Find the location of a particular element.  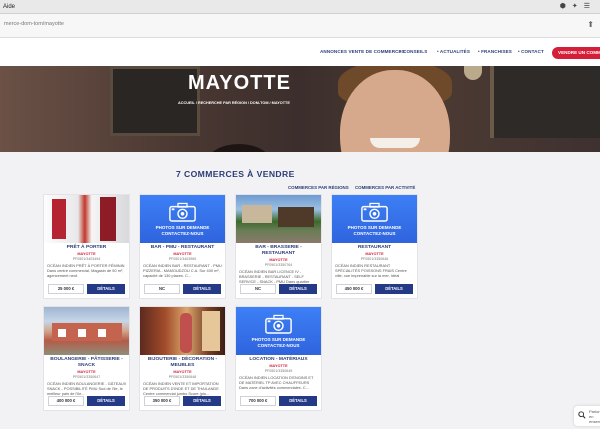

hero-lamp is located at coordinates (473, 73).